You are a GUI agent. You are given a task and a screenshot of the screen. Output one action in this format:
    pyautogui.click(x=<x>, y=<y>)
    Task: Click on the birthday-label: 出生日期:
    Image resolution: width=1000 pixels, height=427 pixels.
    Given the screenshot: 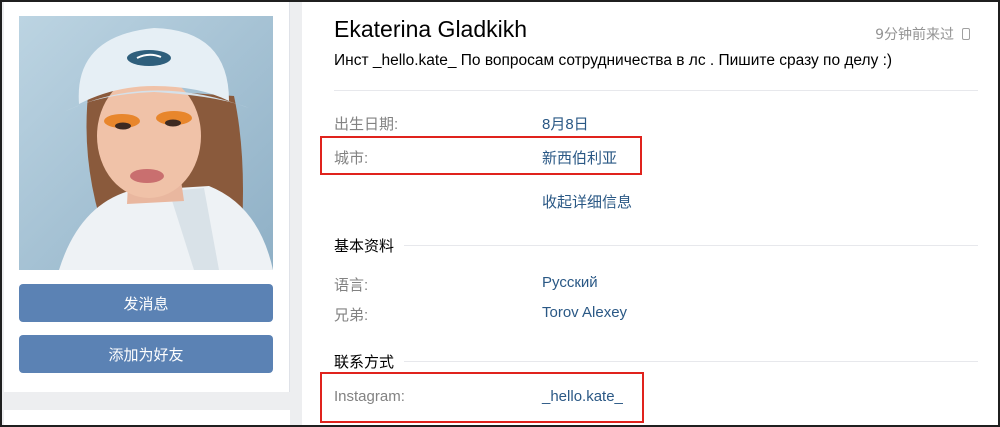 What is the action you would take?
    pyautogui.click(x=366, y=124)
    